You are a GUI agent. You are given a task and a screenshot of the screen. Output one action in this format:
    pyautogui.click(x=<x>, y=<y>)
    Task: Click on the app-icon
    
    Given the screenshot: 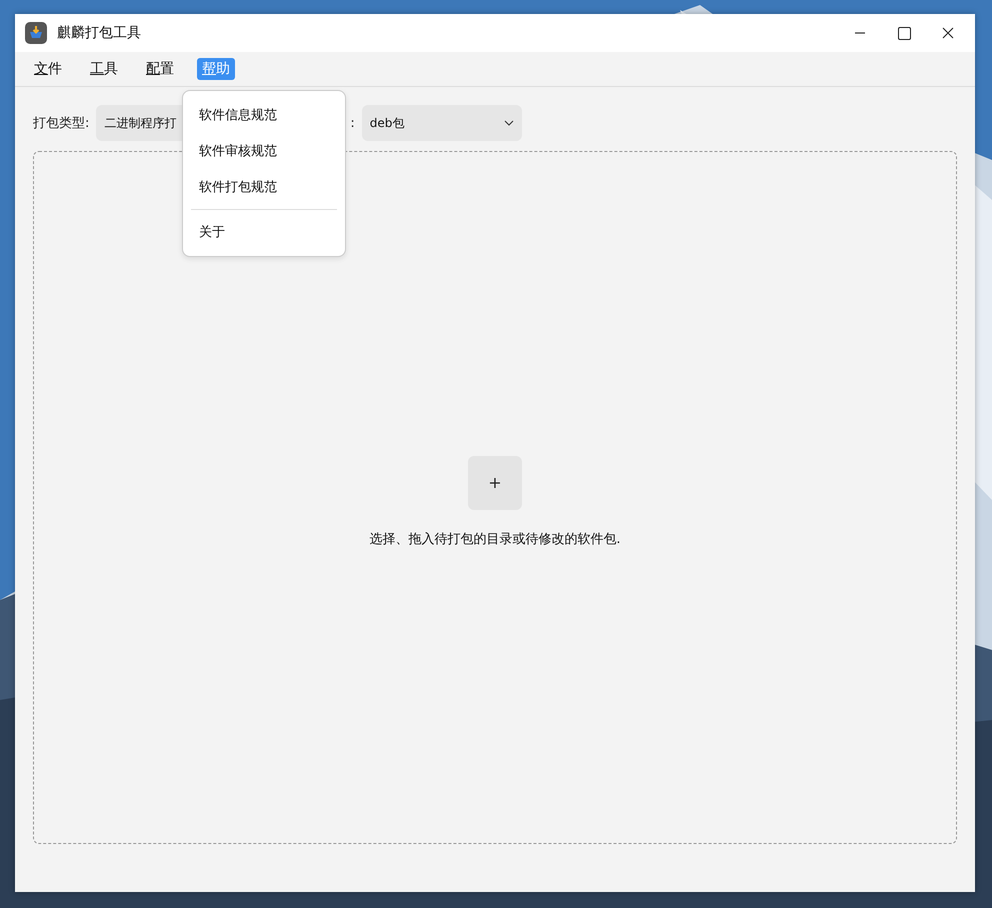 What is the action you would take?
    pyautogui.click(x=36, y=33)
    